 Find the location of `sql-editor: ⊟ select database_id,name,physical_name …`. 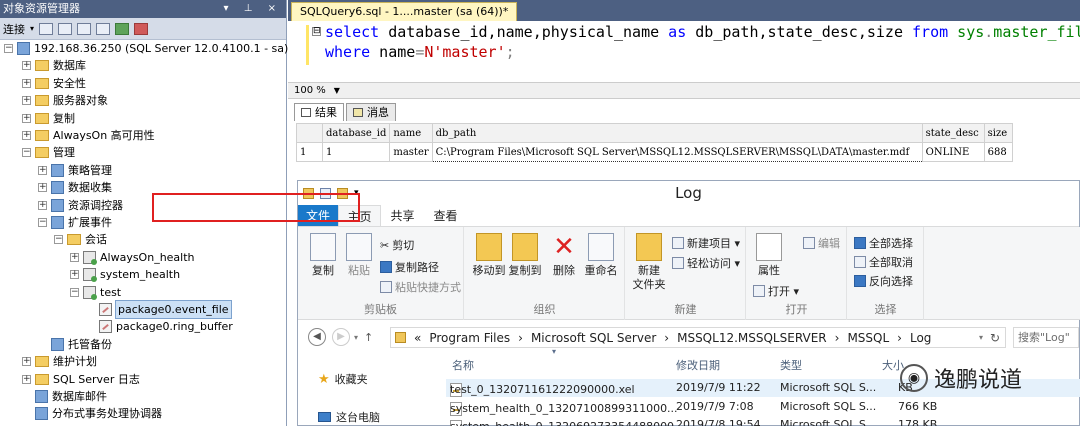

sql-editor: ⊟ select database_id,name,physical_name … is located at coordinates (684, 52).